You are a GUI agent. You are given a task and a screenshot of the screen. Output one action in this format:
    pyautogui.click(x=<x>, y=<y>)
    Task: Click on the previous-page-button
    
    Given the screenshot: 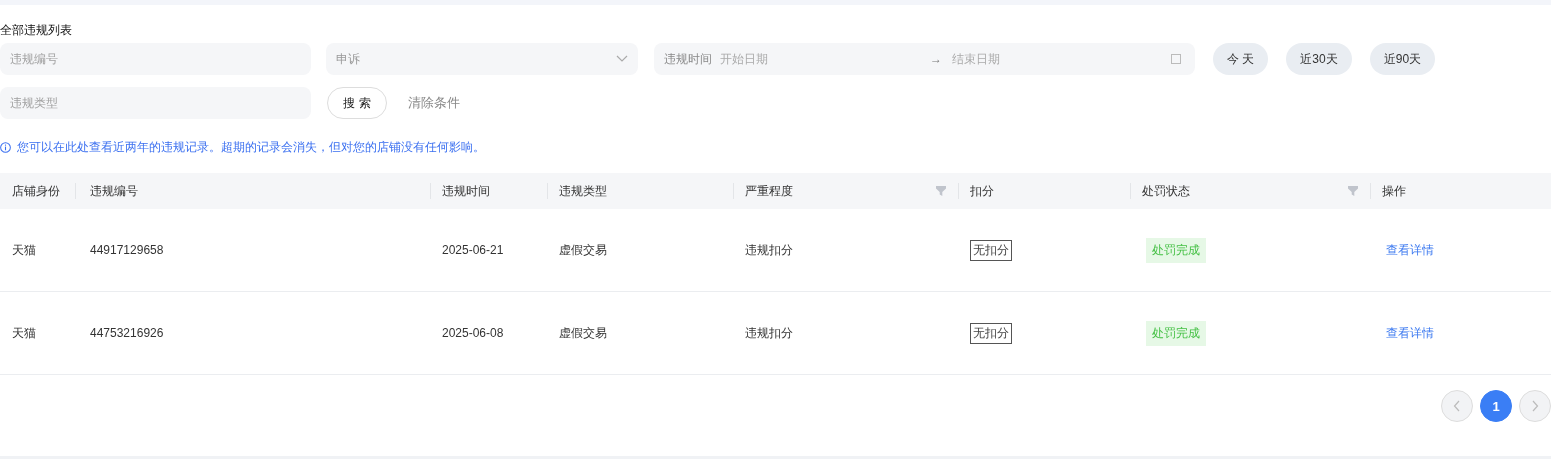 What is the action you would take?
    pyautogui.click(x=1457, y=406)
    